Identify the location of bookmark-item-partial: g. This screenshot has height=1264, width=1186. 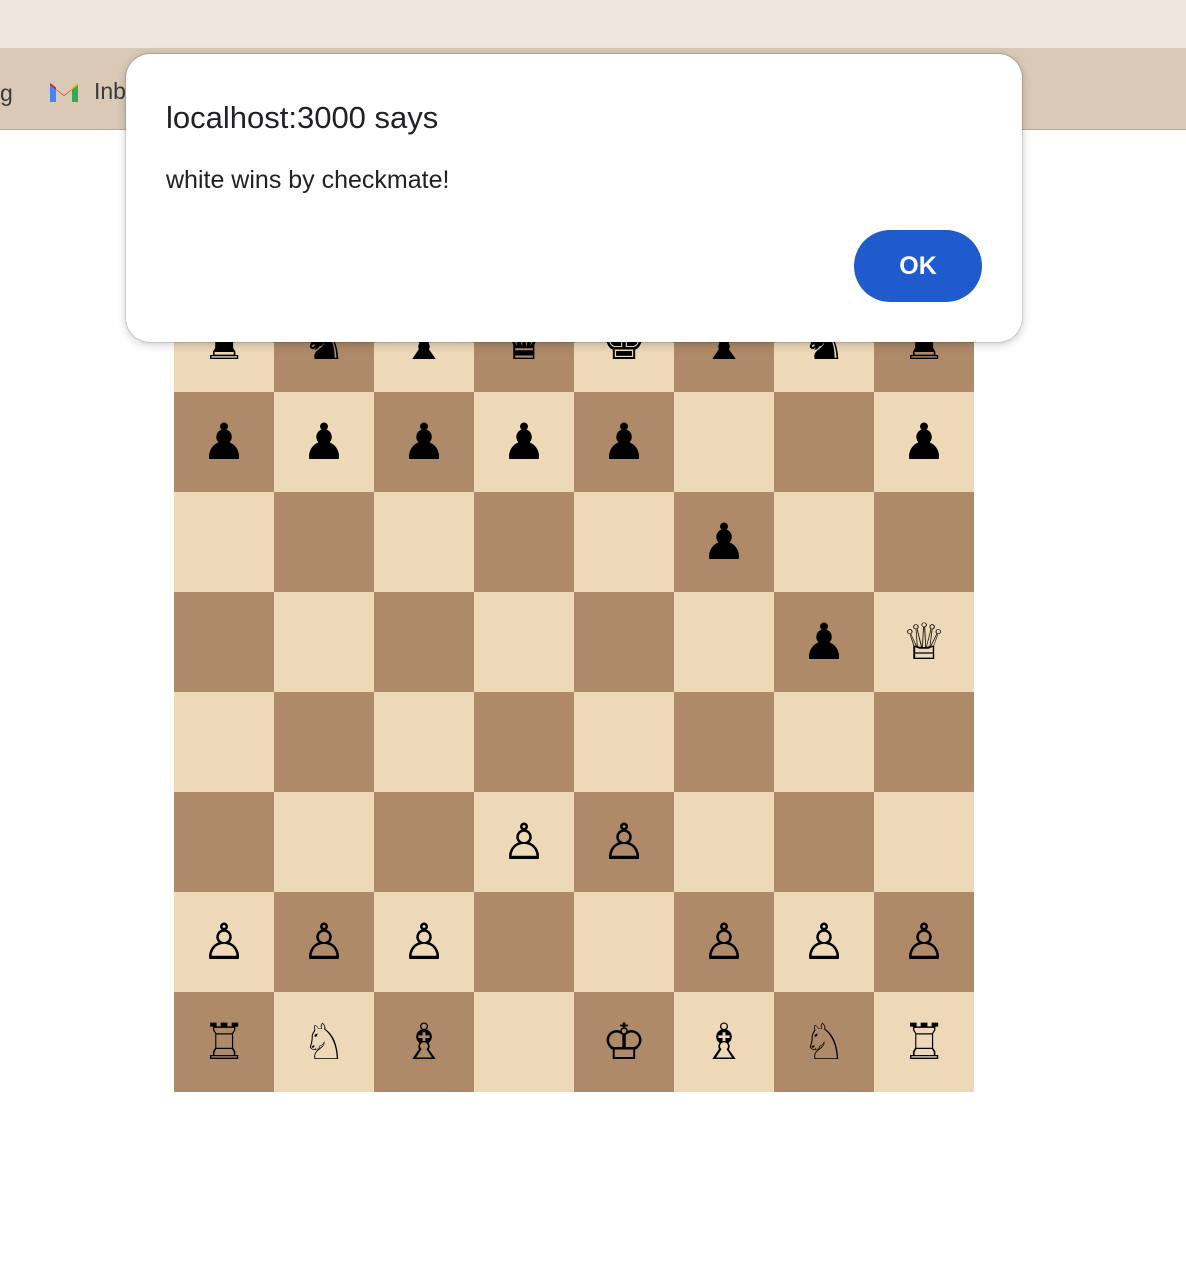
(6, 93).